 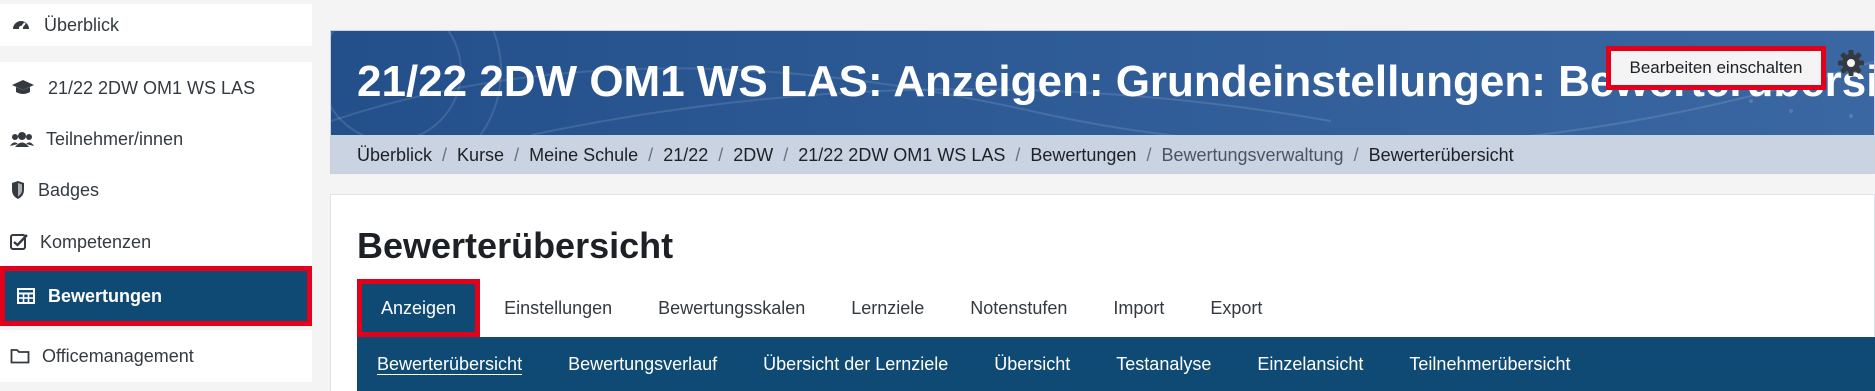 I want to click on folder-icon, so click(x=20, y=356).